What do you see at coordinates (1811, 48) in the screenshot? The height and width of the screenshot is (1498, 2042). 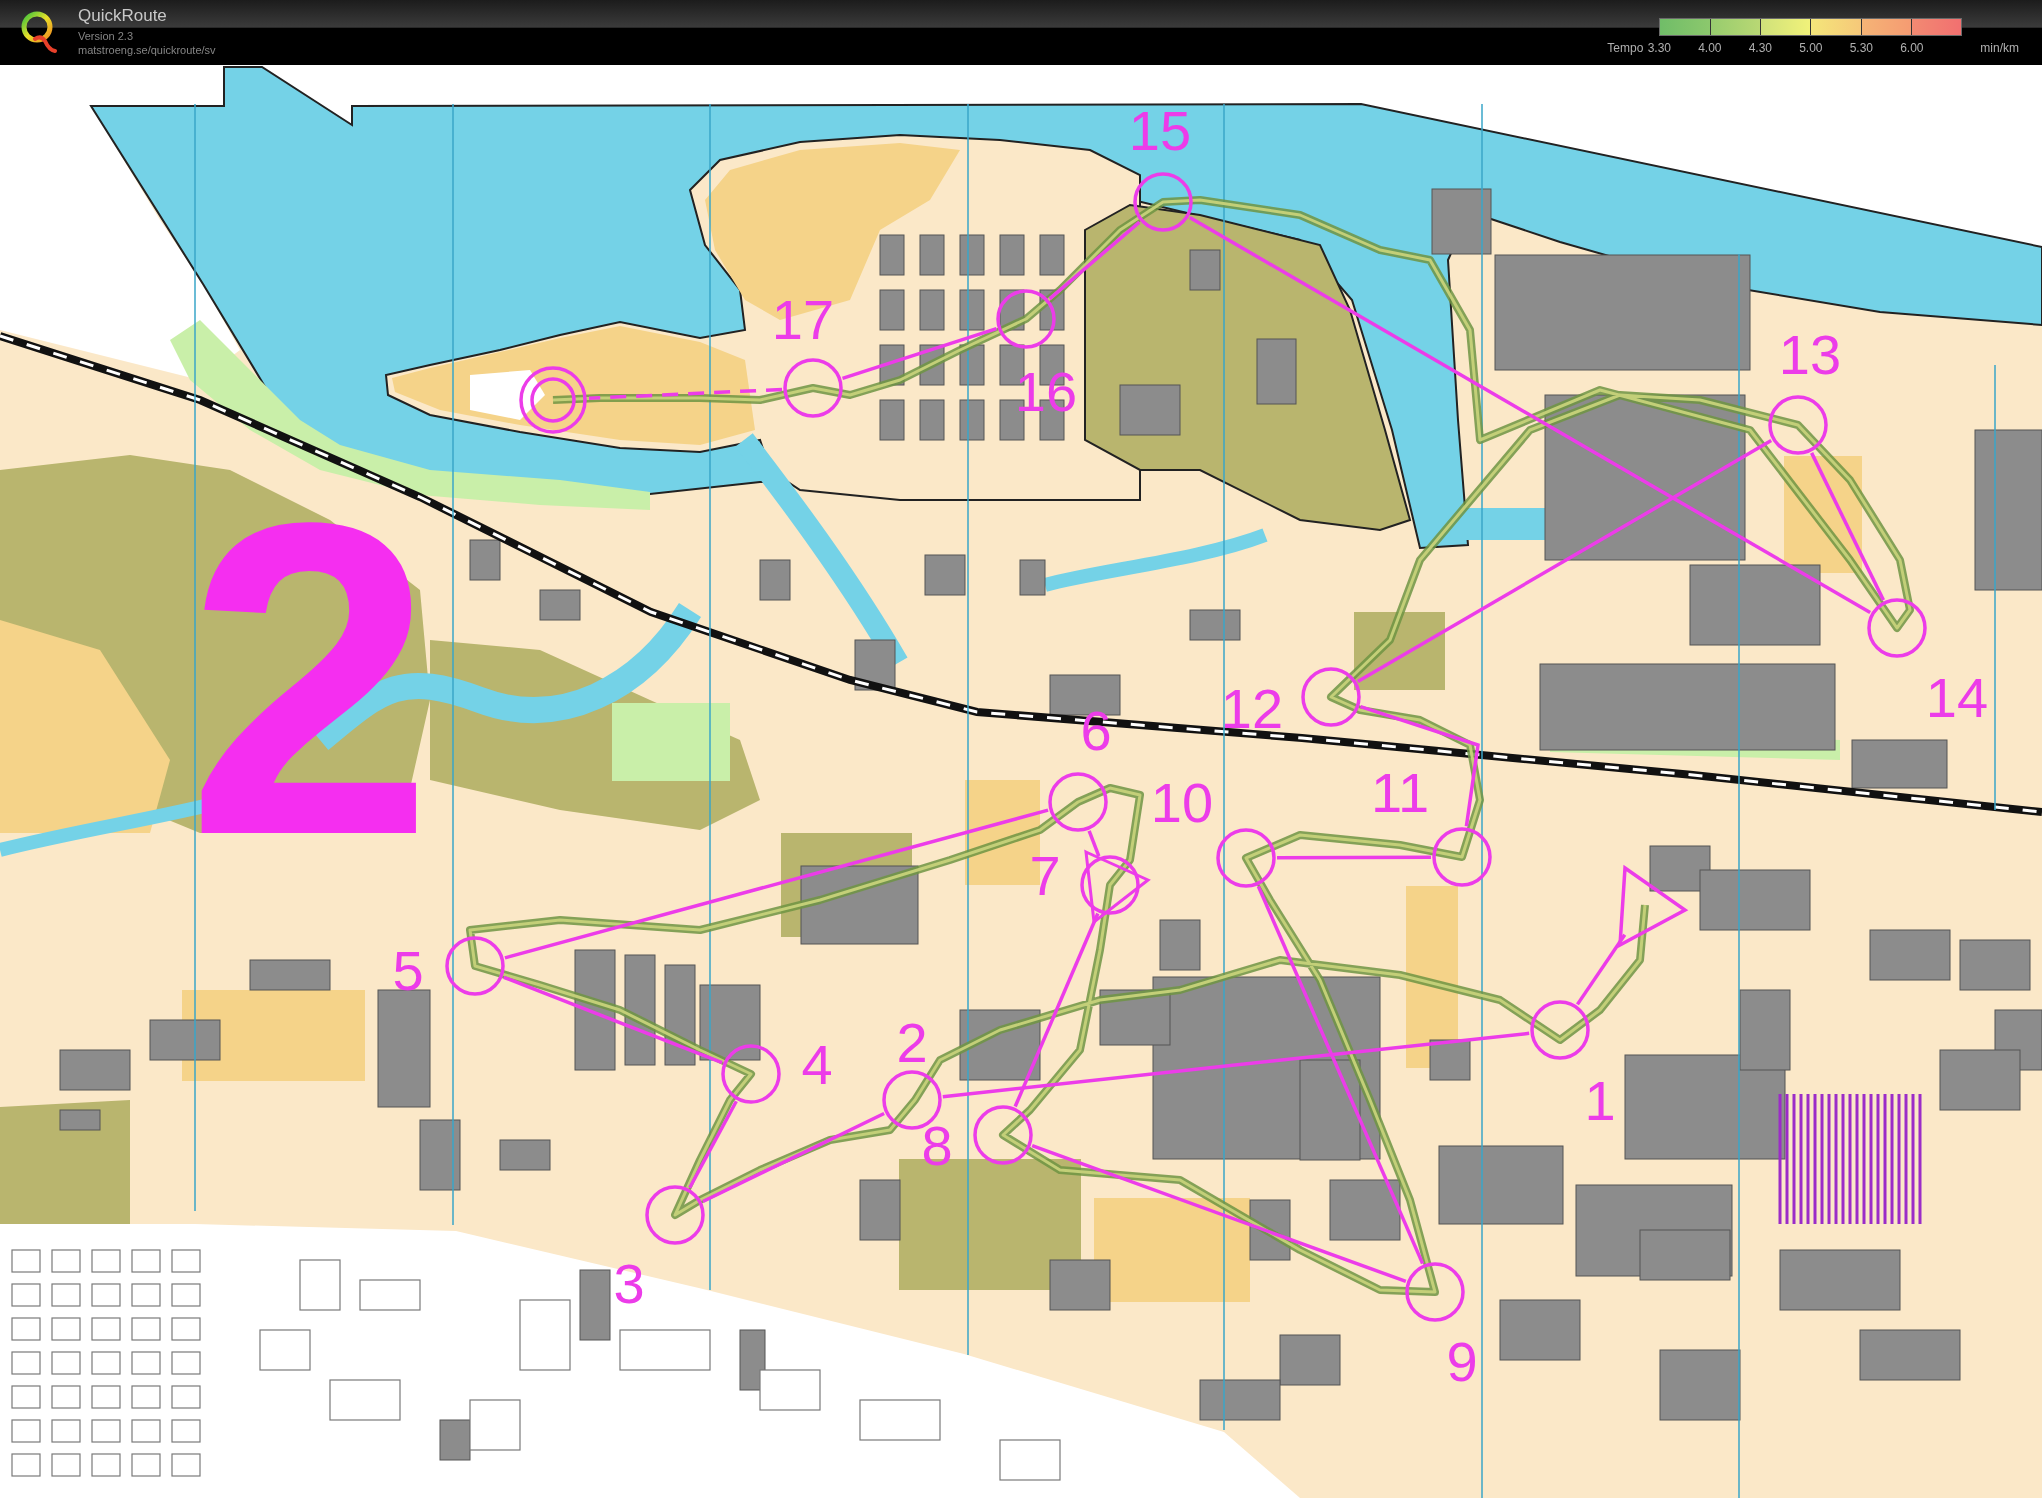 I see `tempo-tick-label: 5.00` at bounding box center [1811, 48].